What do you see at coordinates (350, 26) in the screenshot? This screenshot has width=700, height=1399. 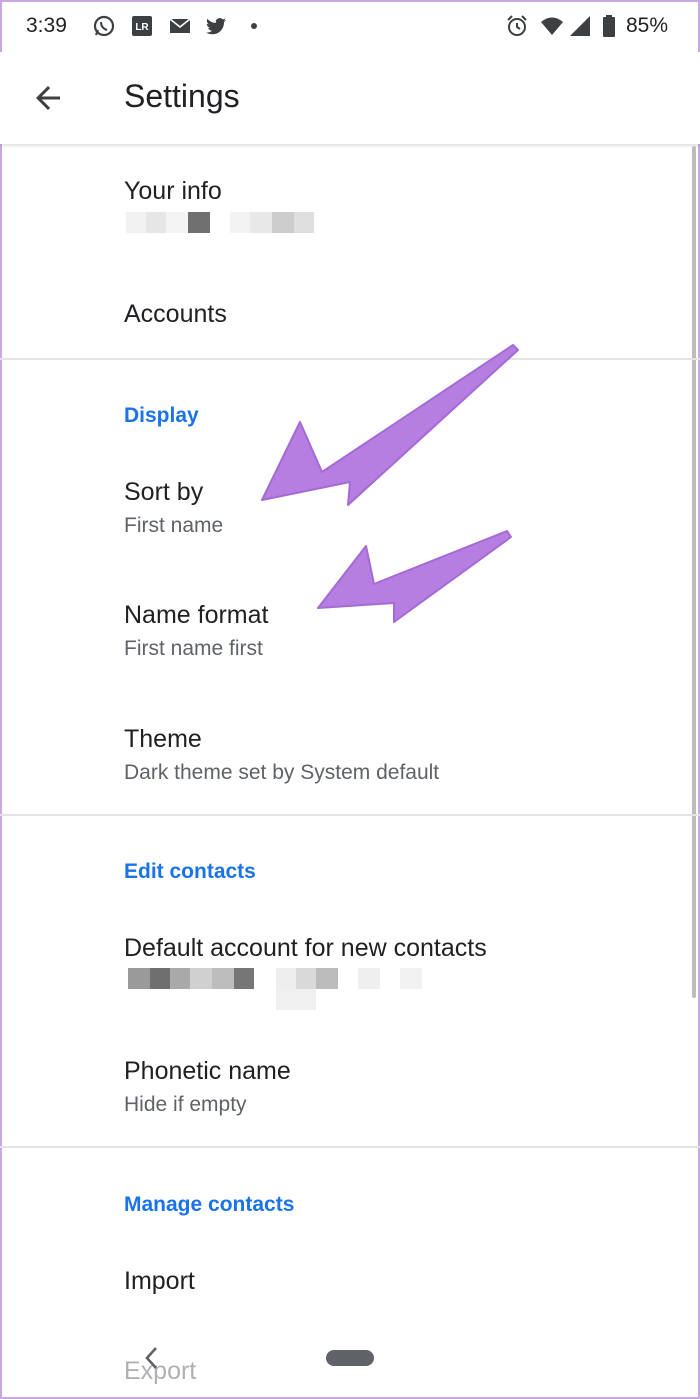 I see `status-bar: 3:39 LR 85%` at bounding box center [350, 26].